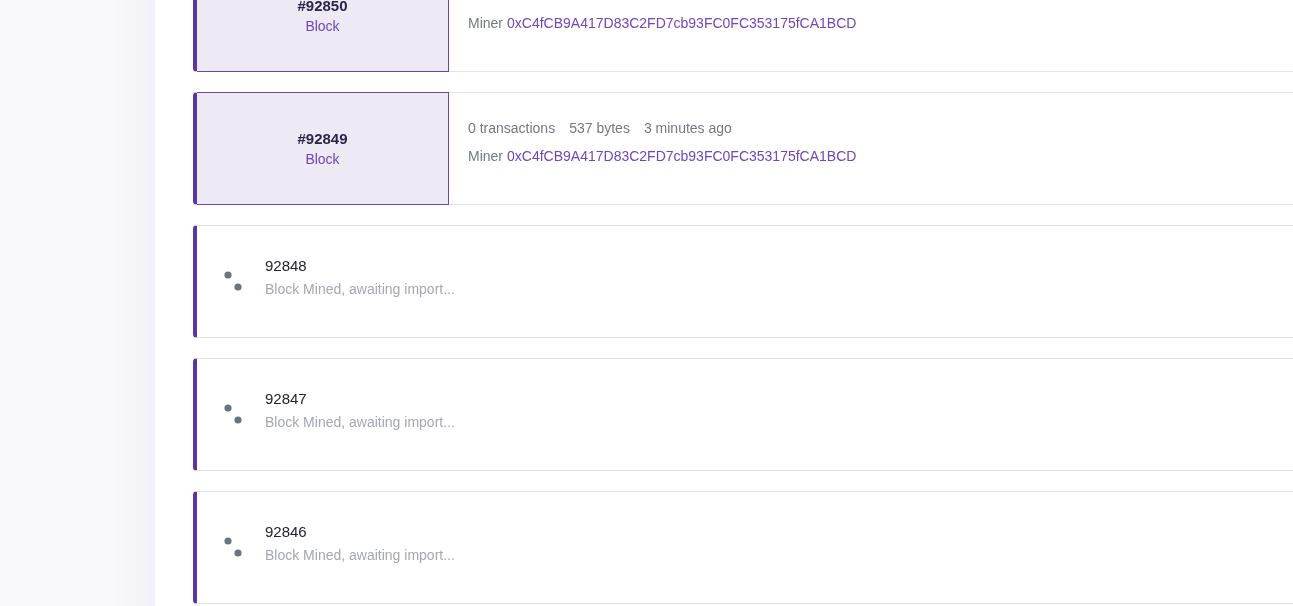  I want to click on block-number: 92847, so click(286, 399).